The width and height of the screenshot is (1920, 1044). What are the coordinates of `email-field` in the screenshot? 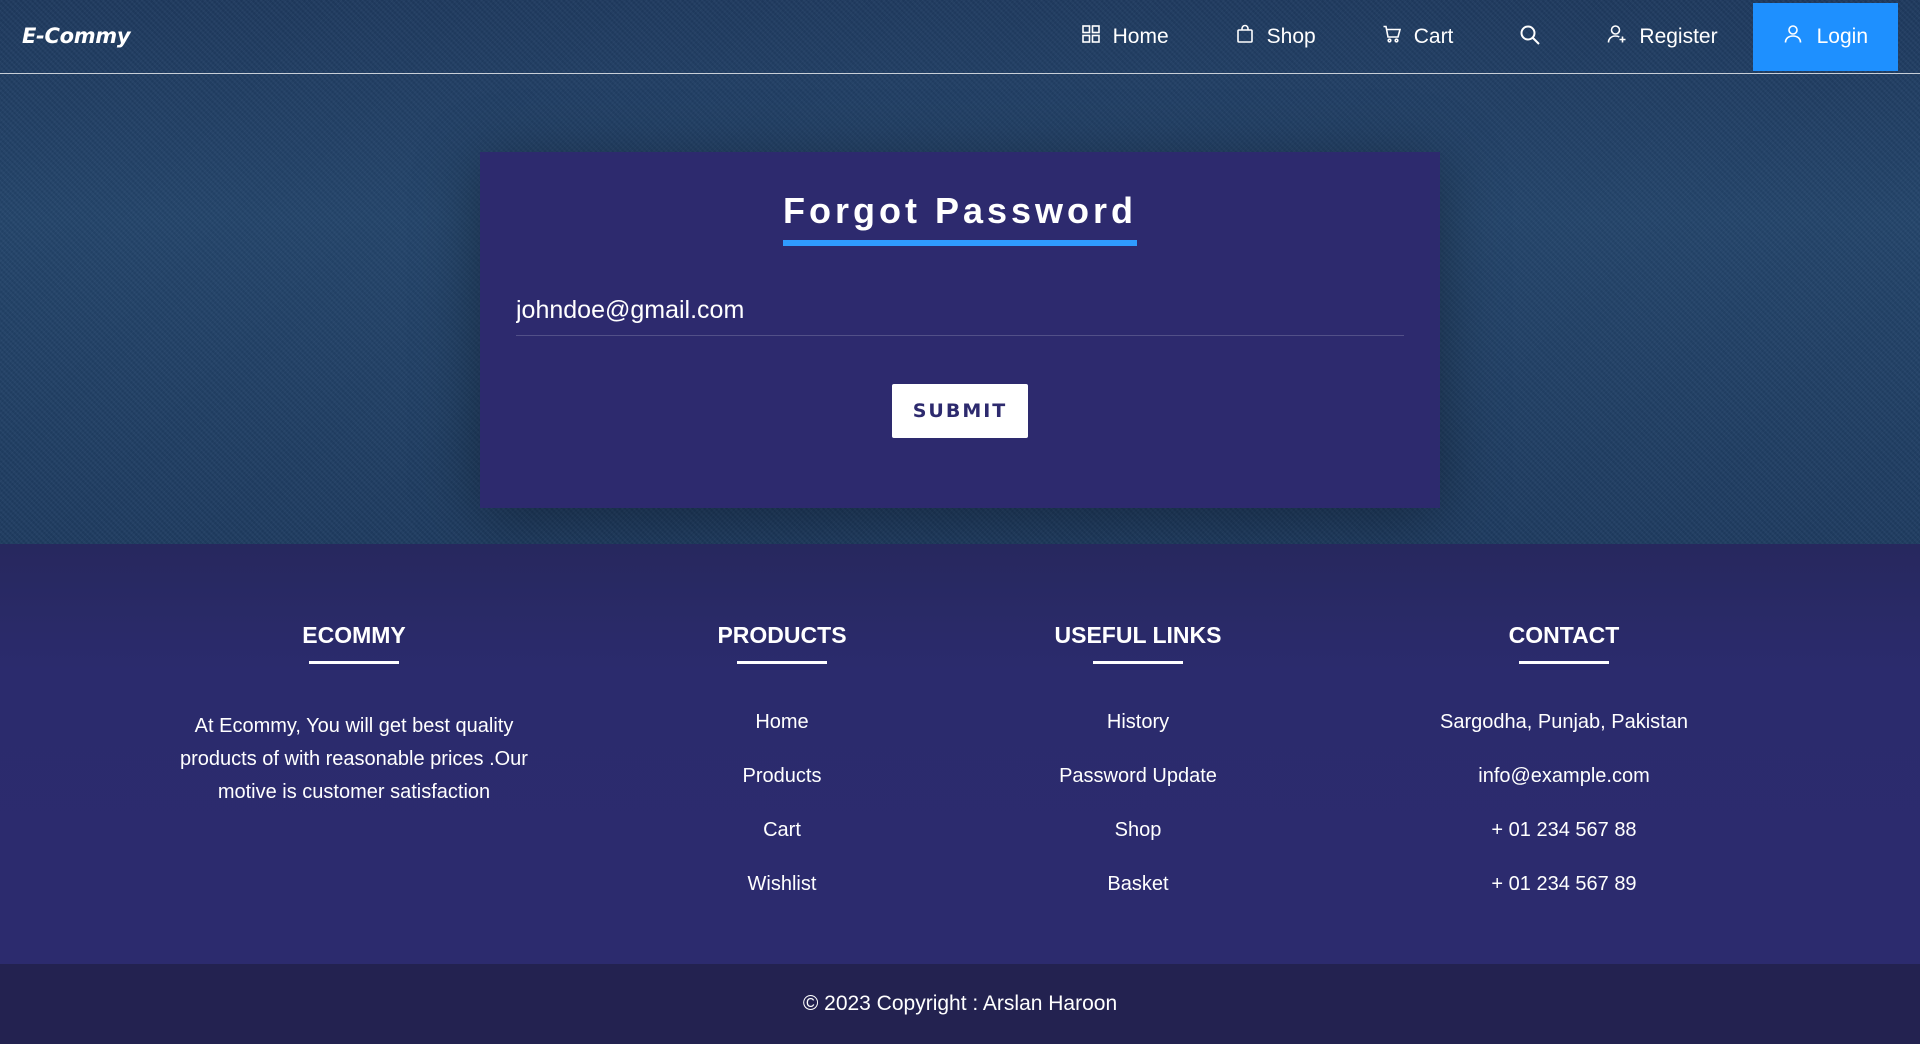 It's located at (960, 311).